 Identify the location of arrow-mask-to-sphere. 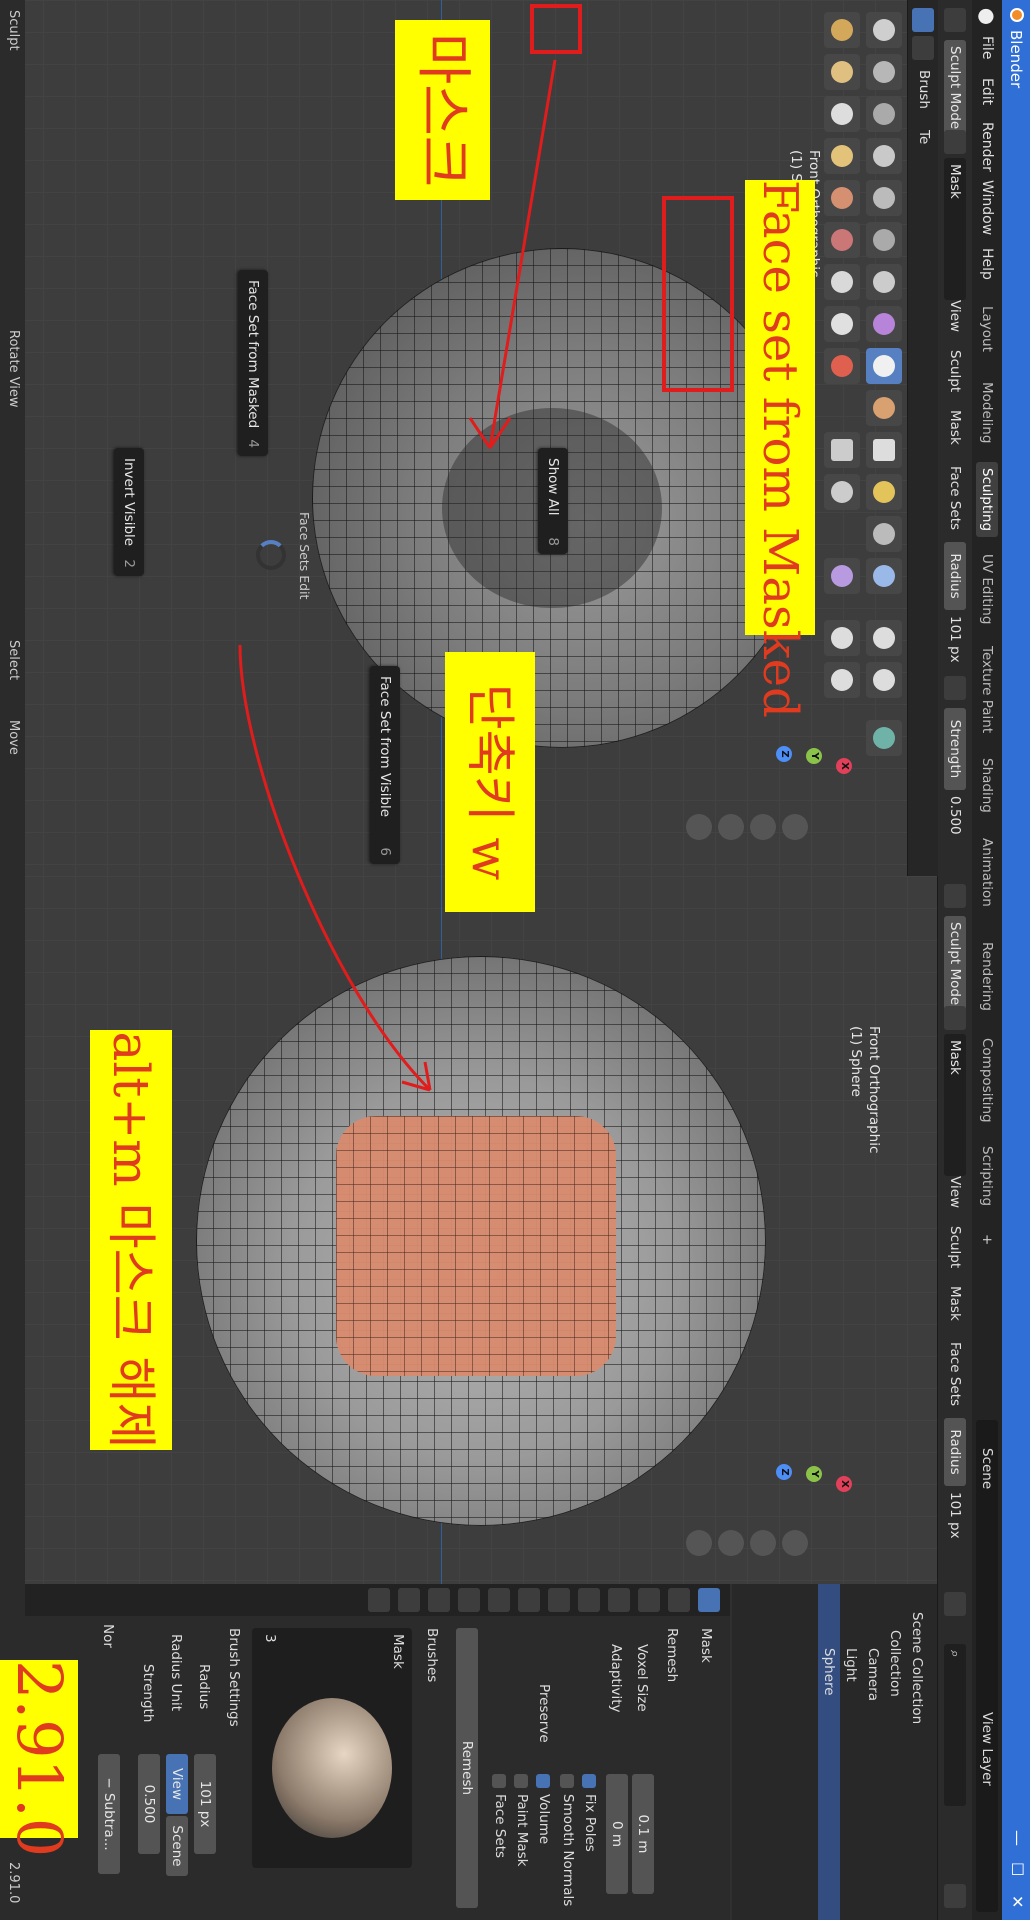
(522, 254).